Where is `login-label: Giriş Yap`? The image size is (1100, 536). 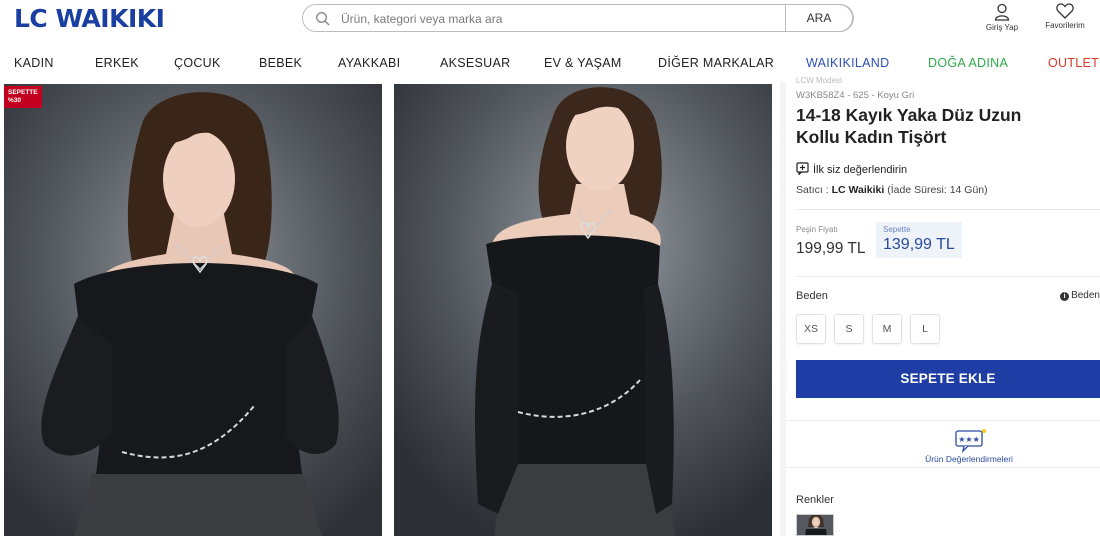
login-label: Giriş Yap is located at coordinates (1002, 27).